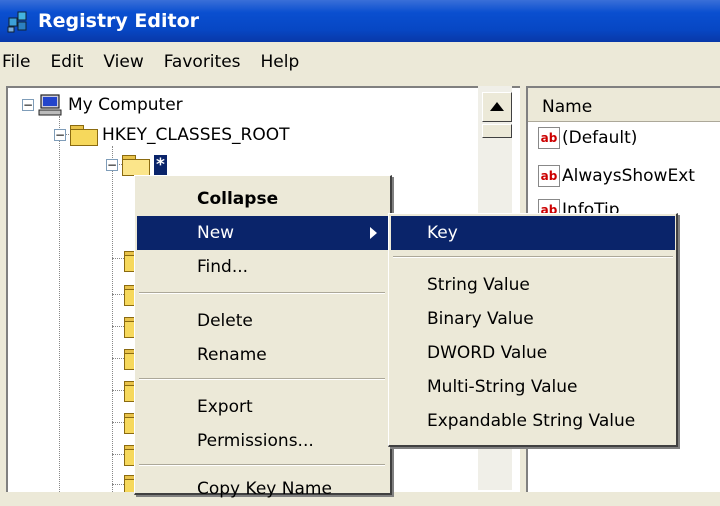  Describe the element at coordinates (533, 387) in the screenshot. I see `submenu-item-multi-string-value: Multi-String Value` at that location.